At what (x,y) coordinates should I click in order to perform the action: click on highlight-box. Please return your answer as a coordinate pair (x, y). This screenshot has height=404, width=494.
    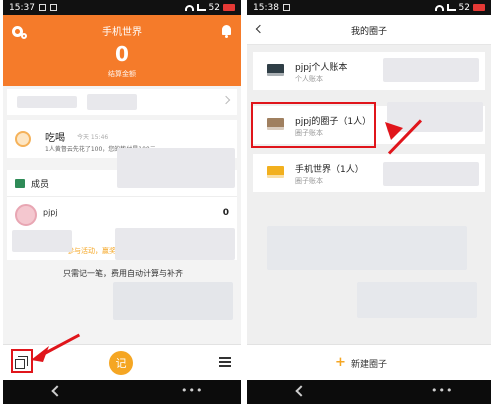
    Looking at the image, I should click on (313, 125).